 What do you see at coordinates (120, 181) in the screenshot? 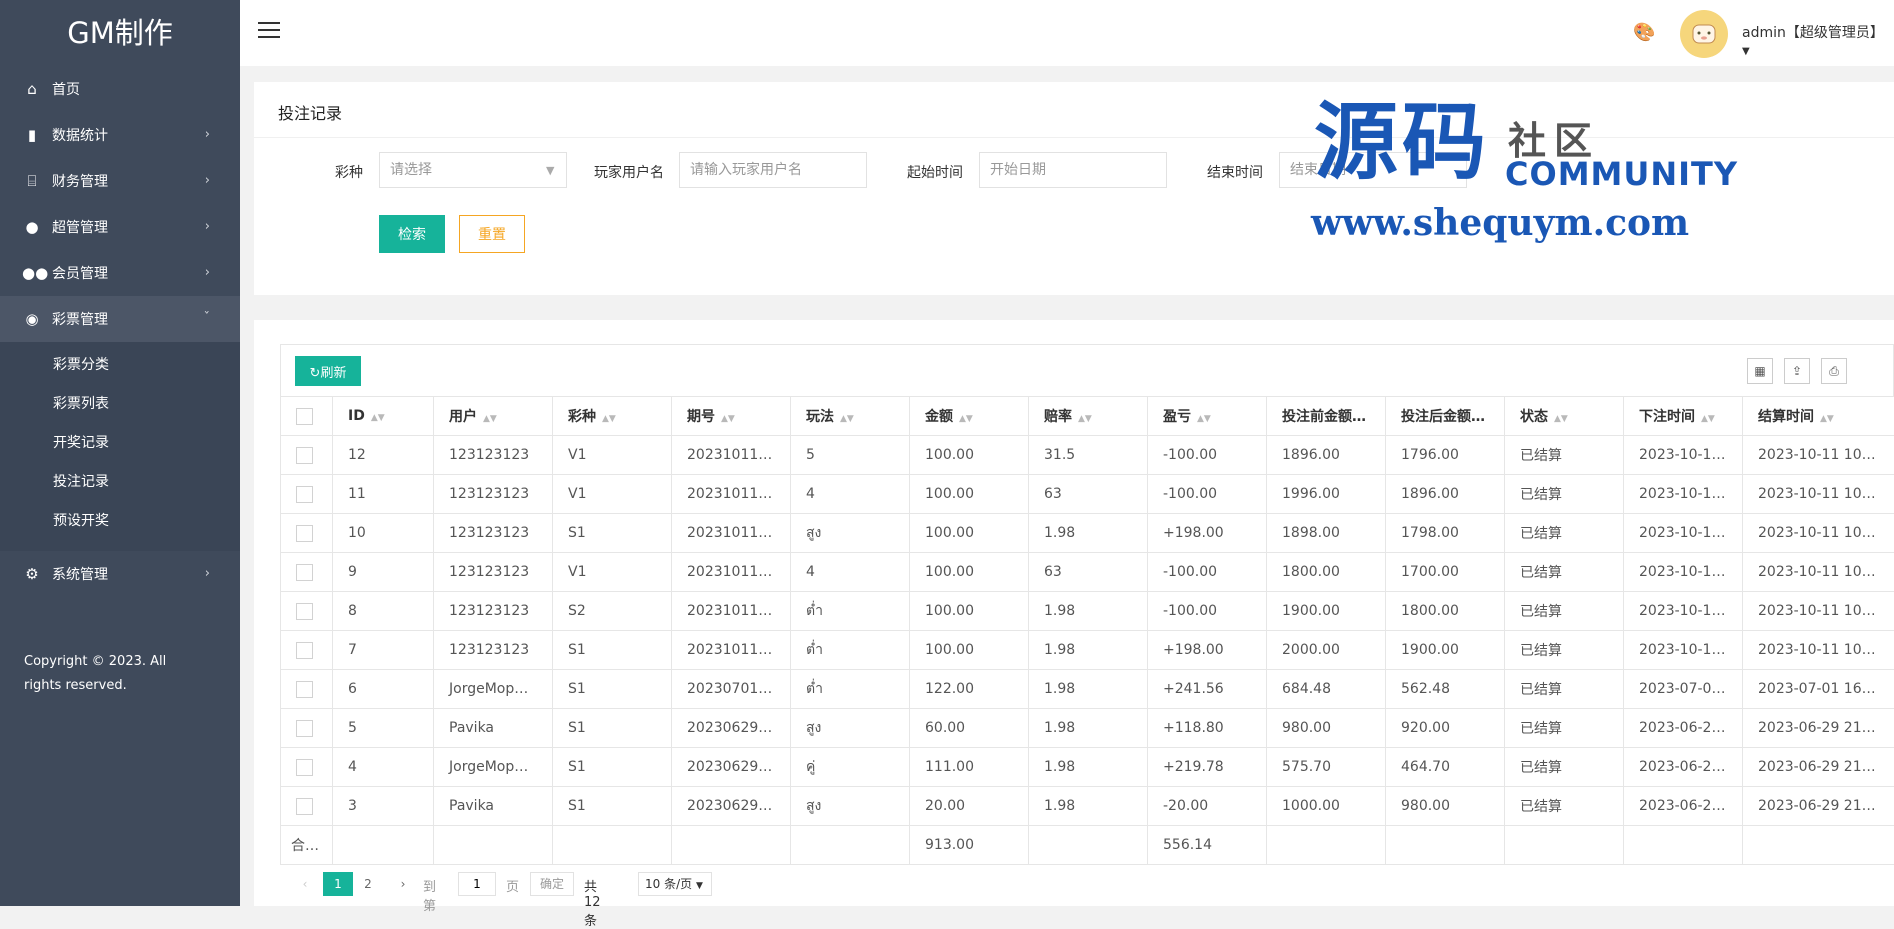
I see `sidebar-item-finance: ⌸财务管理 ›` at bounding box center [120, 181].